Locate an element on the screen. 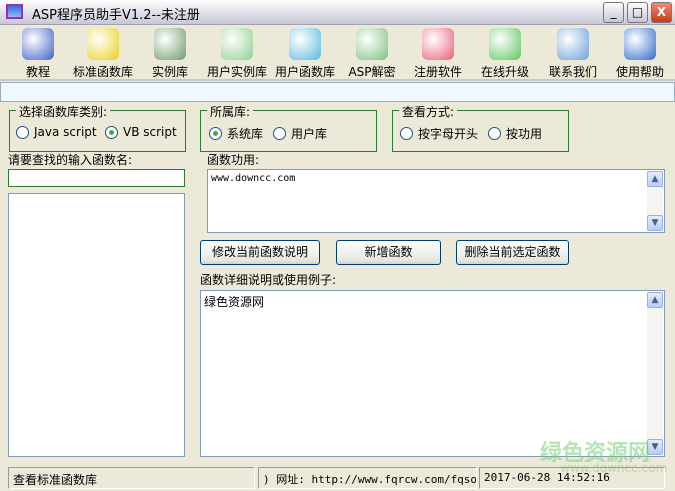 This screenshot has height=491, width=675. search-label: 请要查找的输入函数名: is located at coordinates (70, 160).